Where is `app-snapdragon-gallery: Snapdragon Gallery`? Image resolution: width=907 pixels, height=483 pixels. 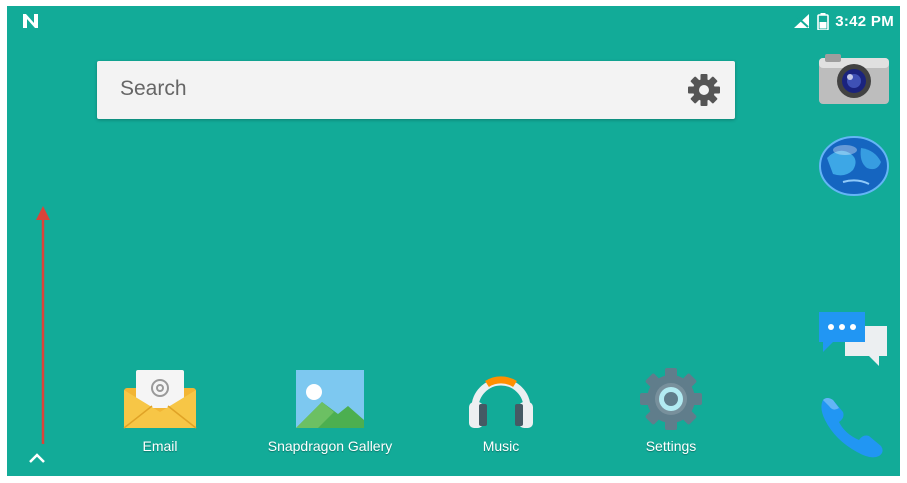
app-snapdragon-gallery: Snapdragon Gallery is located at coordinates (330, 411).